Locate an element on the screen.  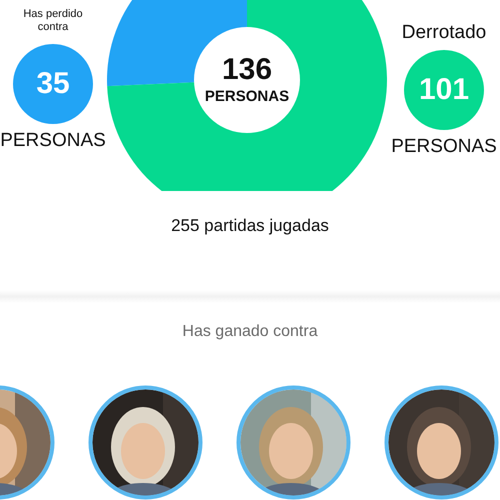
section-title: Has ganado contra is located at coordinates (250, 332).